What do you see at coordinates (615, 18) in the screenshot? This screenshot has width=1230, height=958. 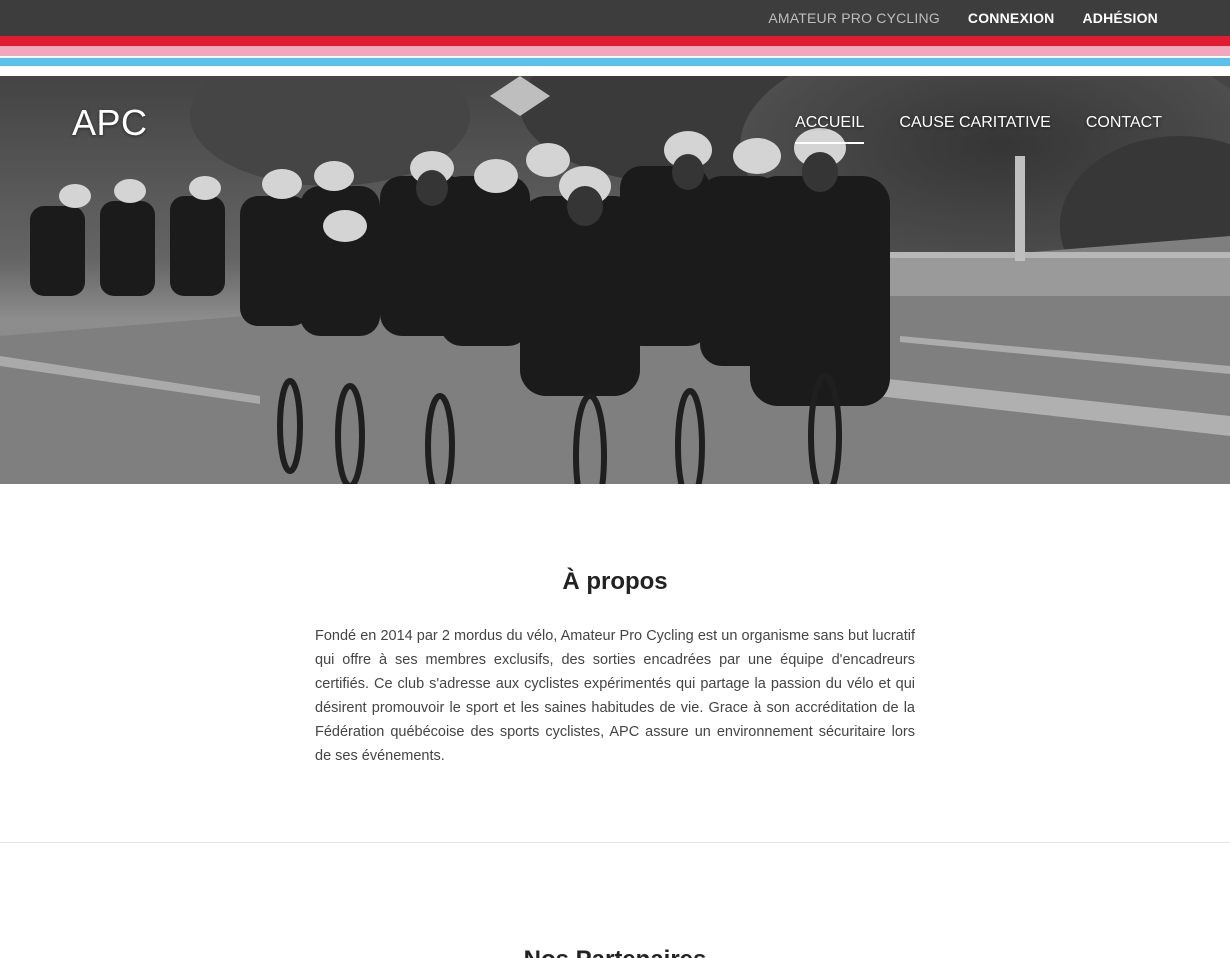 I see `top-bar: AMATEUR PRO CYCLING CONNEXION ADHÉSION` at bounding box center [615, 18].